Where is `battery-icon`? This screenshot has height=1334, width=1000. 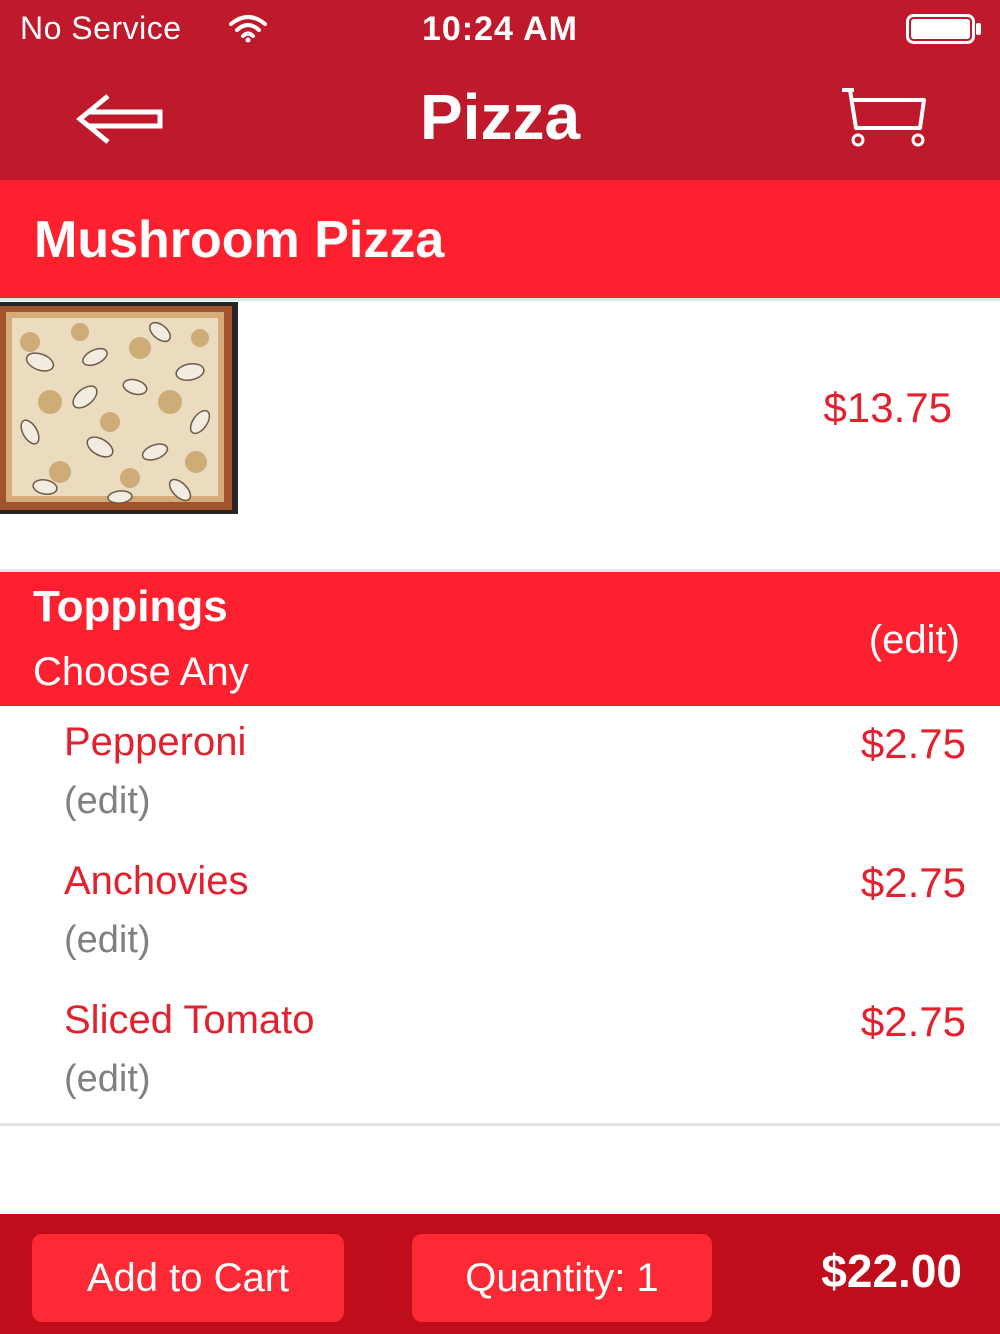
battery-icon is located at coordinates (943, 29).